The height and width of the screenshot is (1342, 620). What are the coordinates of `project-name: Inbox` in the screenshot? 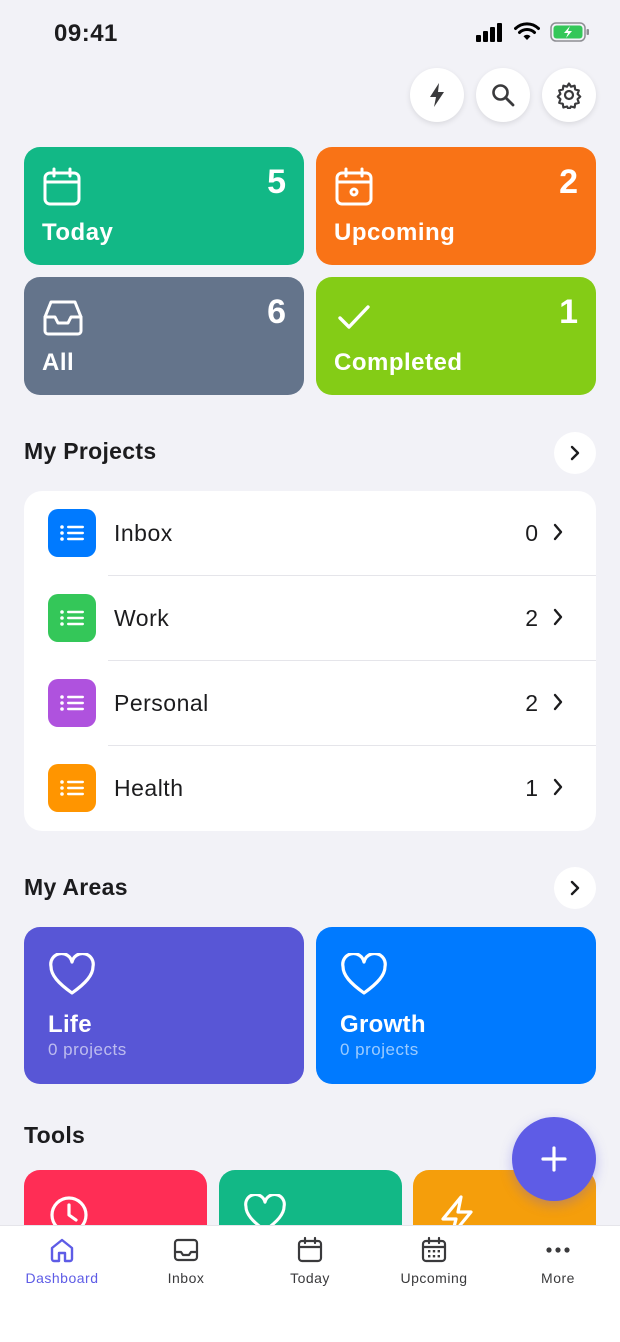 It's located at (143, 533).